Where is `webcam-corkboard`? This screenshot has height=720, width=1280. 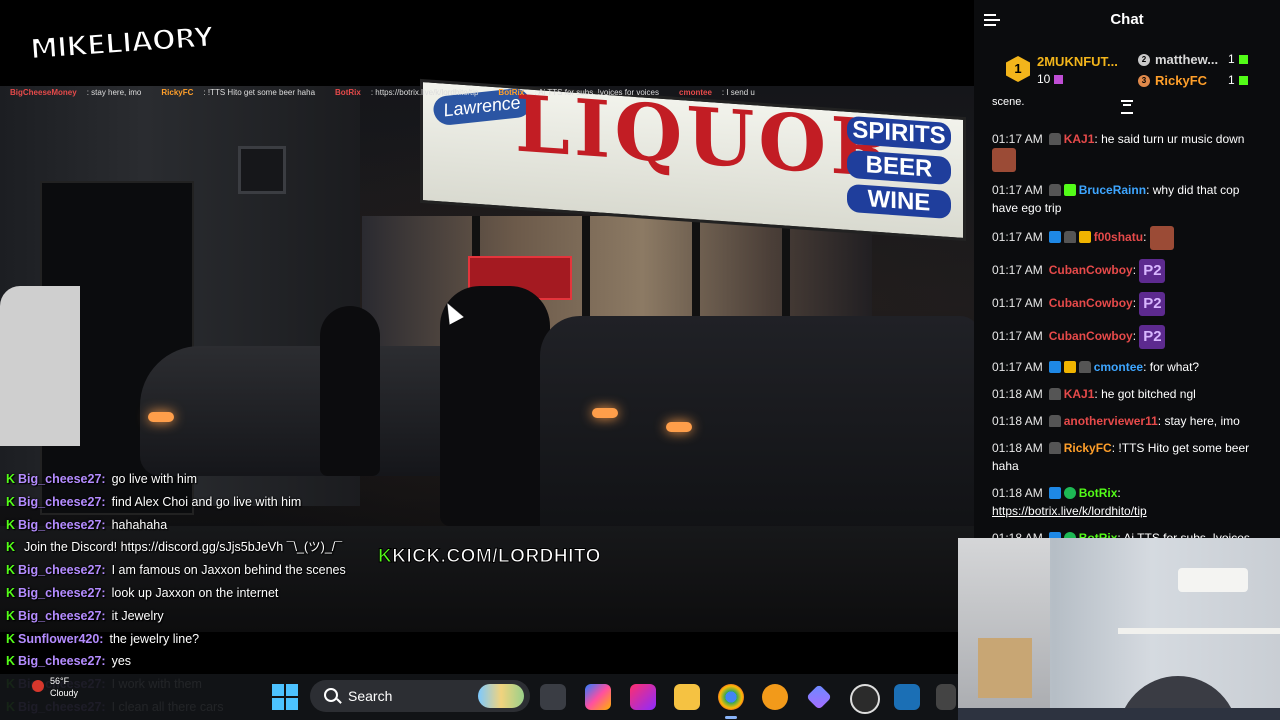
webcam-corkboard is located at coordinates (1005, 668).